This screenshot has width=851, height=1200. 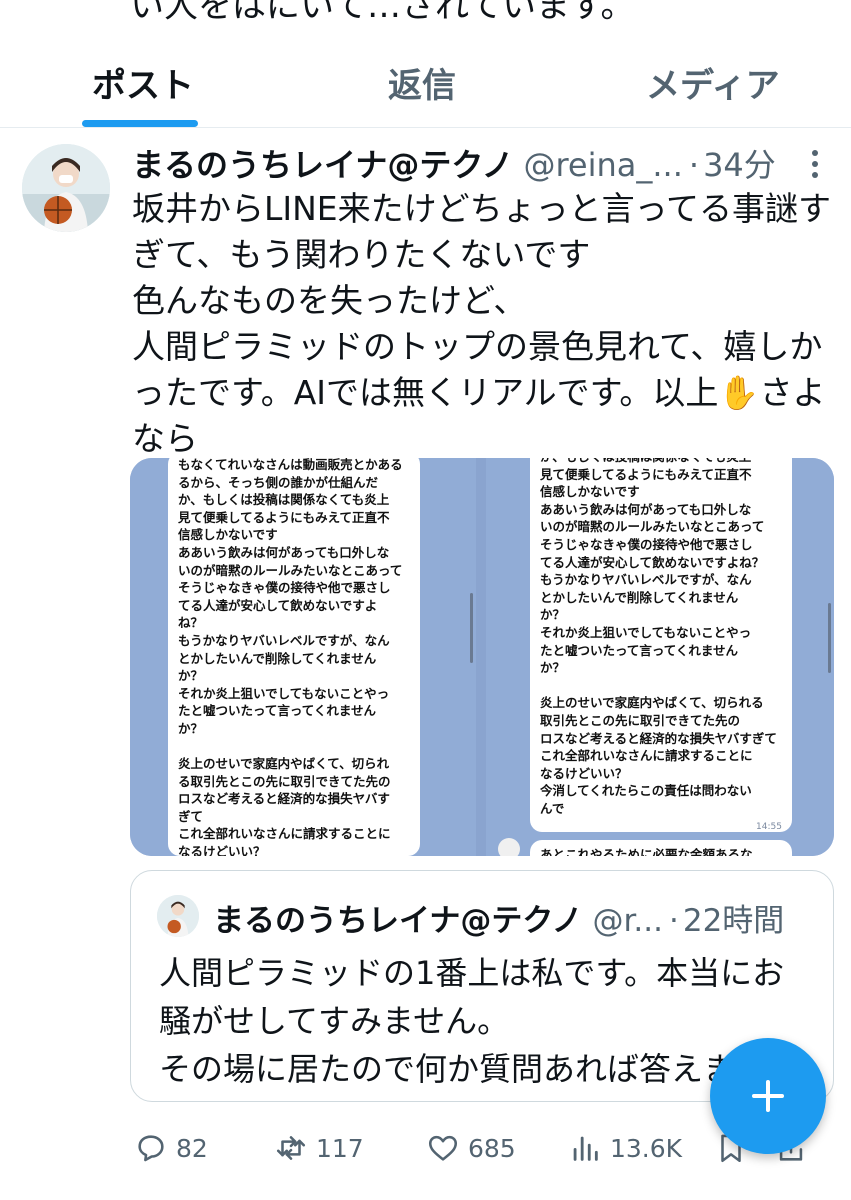 What do you see at coordinates (646, 1148) in the screenshot?
I see `view-count: 13.6K` at bounding box center [646, 1148].